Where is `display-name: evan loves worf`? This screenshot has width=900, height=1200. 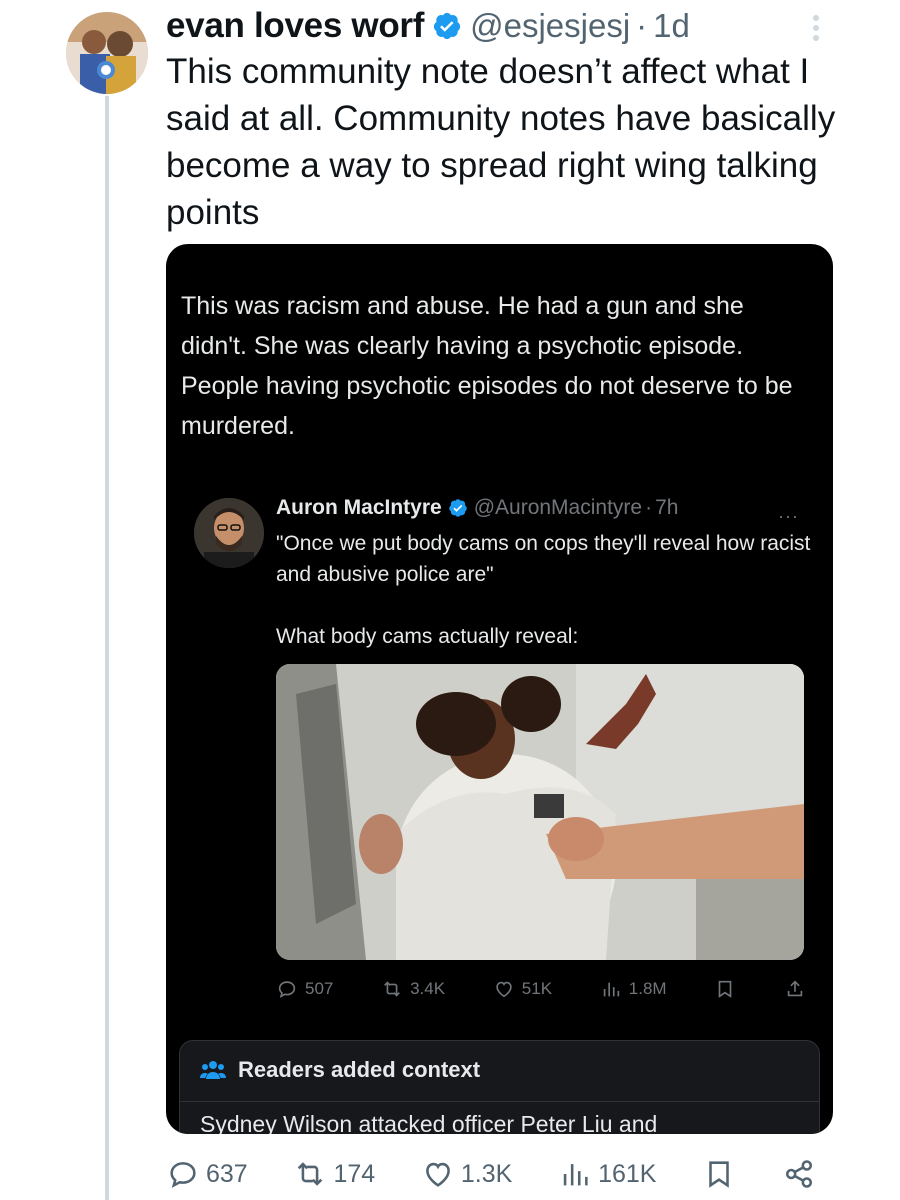 display-name: evan loves worf is located at coordinates (295, 26).